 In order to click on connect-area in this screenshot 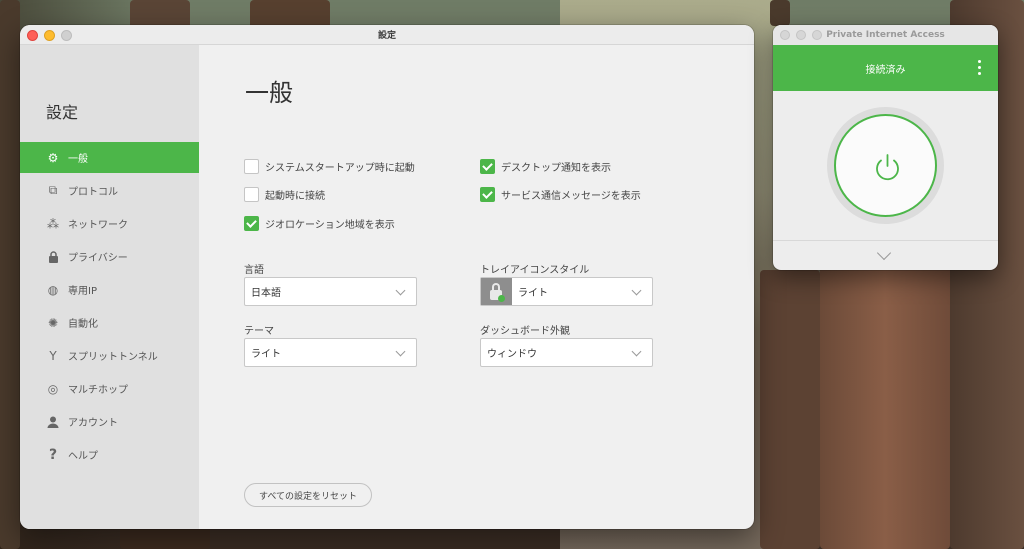, I will do `click(885, 165)`.